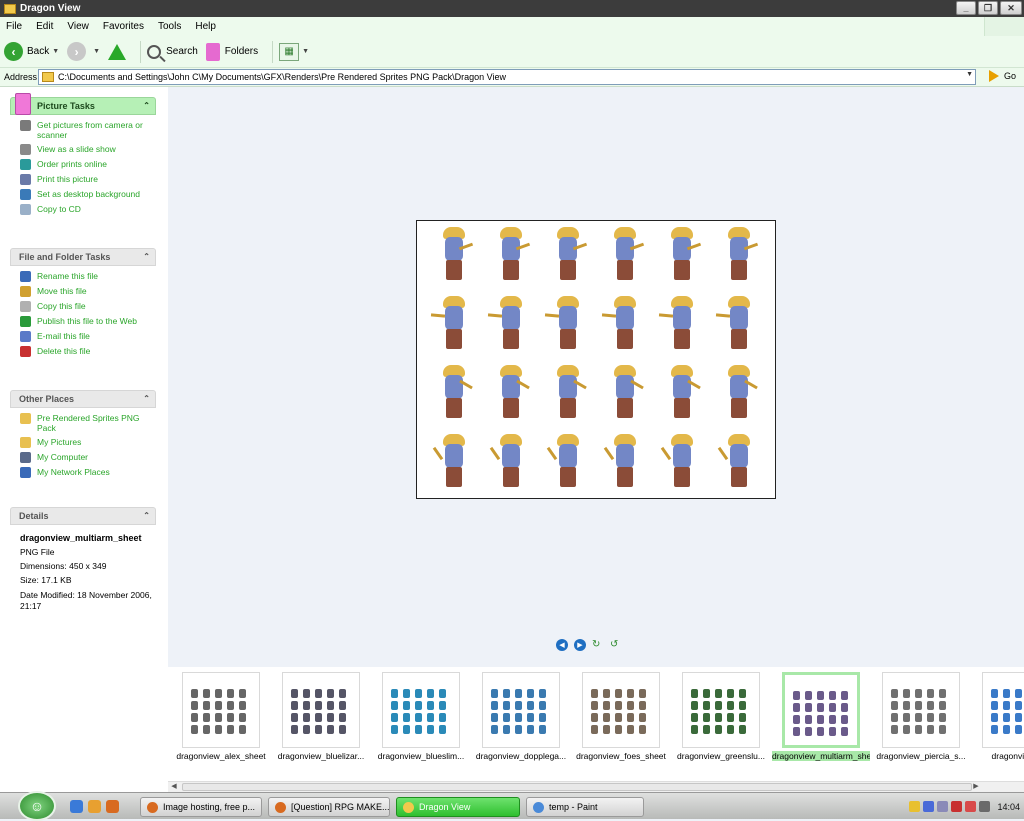 This screenshot has height=821, width=1024. Describe the element at coordinates (915, 806) in the screenshot. I see `shield-icon` at that location.